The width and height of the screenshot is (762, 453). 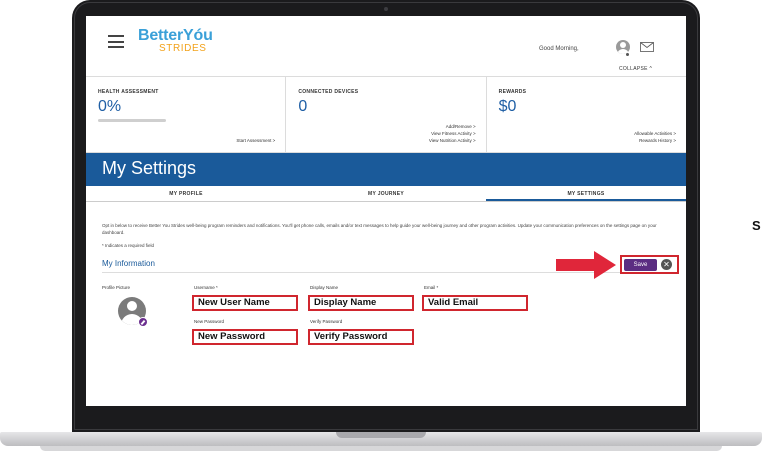 What do you see at coordinates (324, 287) in the screenshot?
I see `display-name-label: Display Name` at bounding box center [324, 287].